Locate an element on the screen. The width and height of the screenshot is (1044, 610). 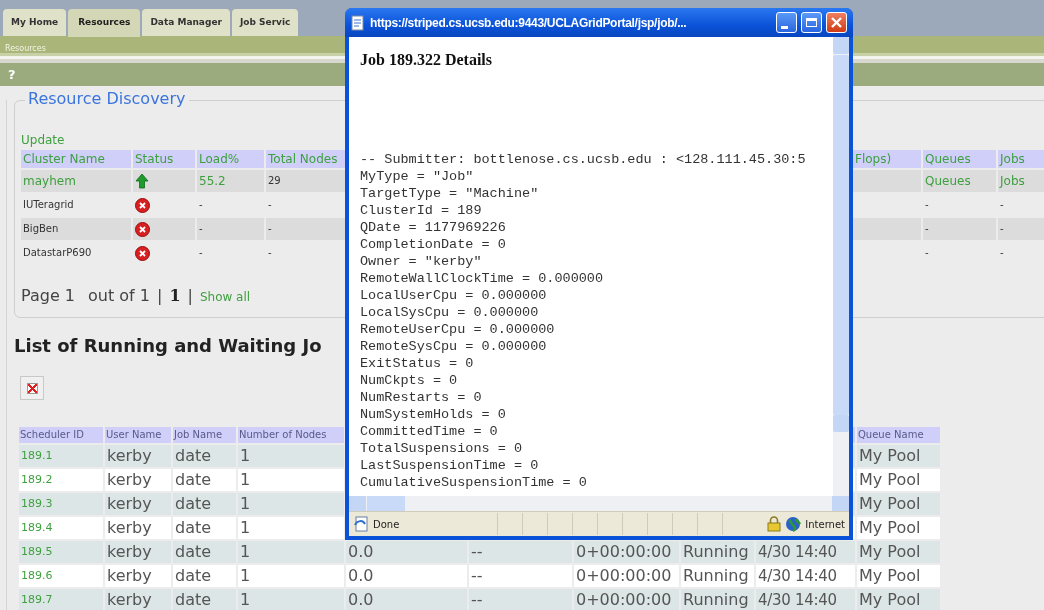
tab: Job Servic is located at coordinates (265, 22).